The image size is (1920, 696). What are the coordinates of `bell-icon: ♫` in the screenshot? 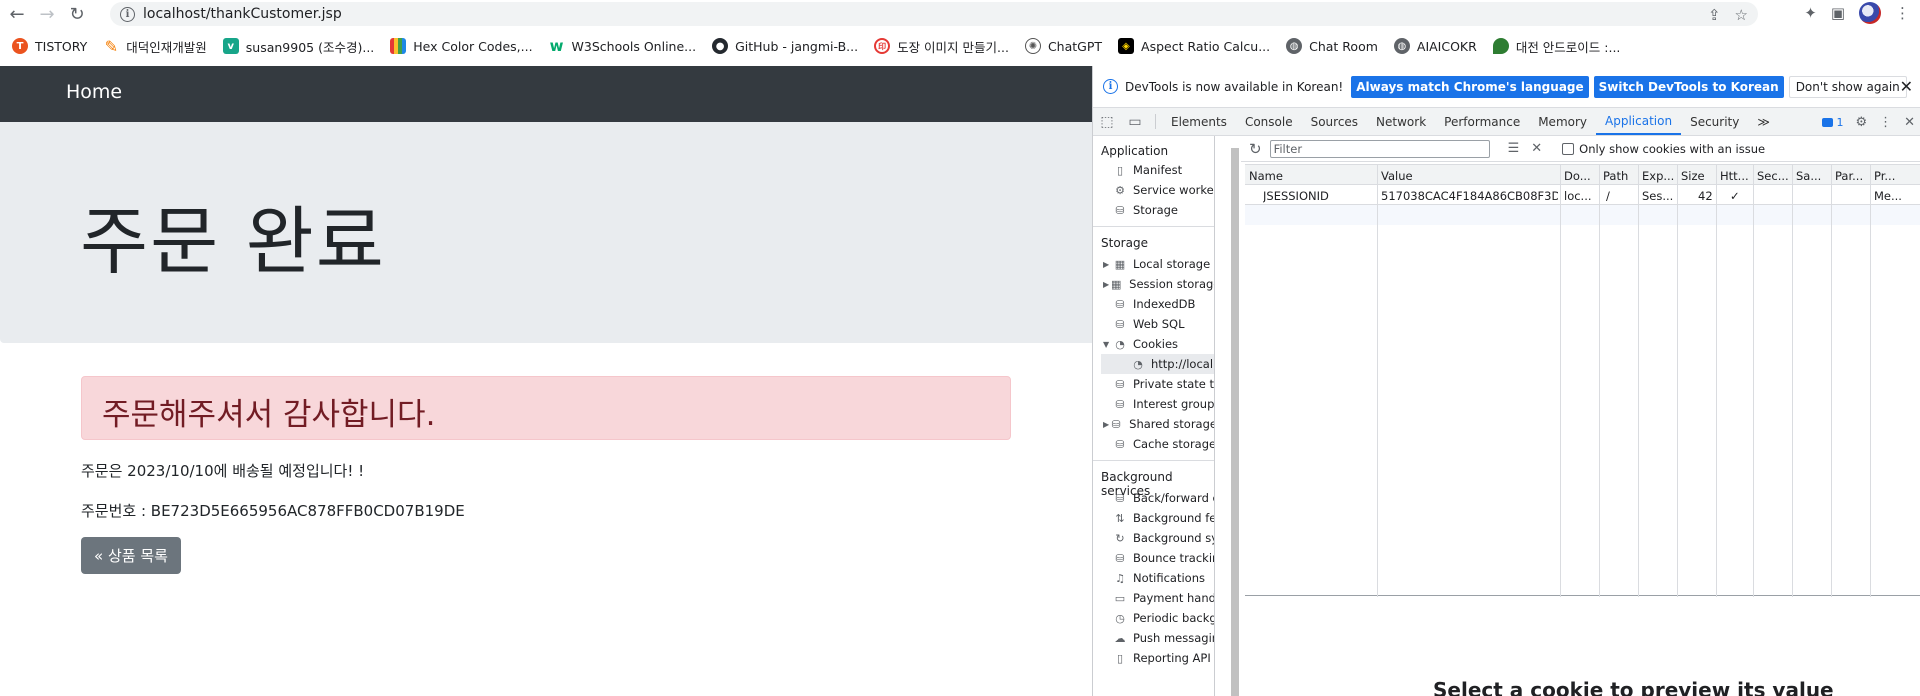 It's located at (1120, 578).